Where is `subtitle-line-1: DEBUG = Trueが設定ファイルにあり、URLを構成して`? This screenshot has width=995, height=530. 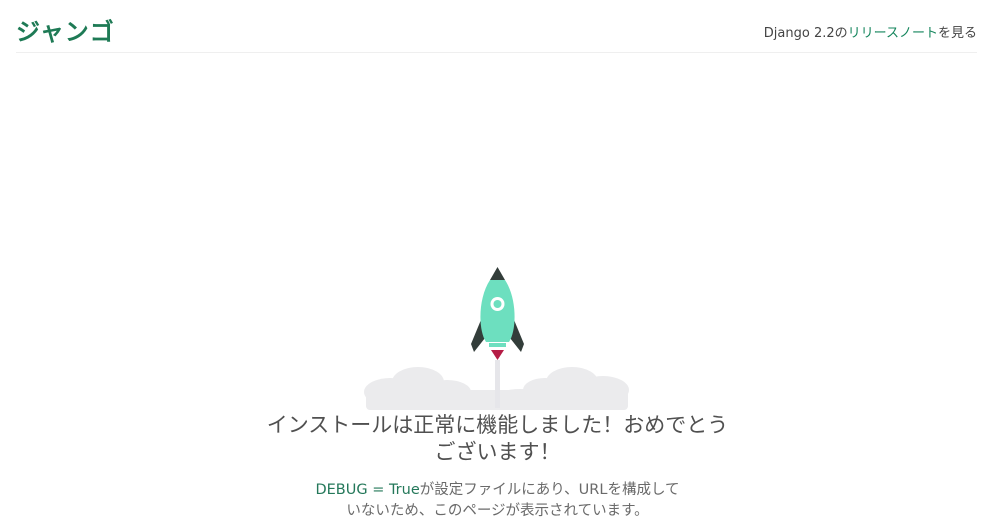 subtitle-line-1: DEBUG = Trueが設定ファイルにあり、URLを構成して is located at coordinates (497, 490).